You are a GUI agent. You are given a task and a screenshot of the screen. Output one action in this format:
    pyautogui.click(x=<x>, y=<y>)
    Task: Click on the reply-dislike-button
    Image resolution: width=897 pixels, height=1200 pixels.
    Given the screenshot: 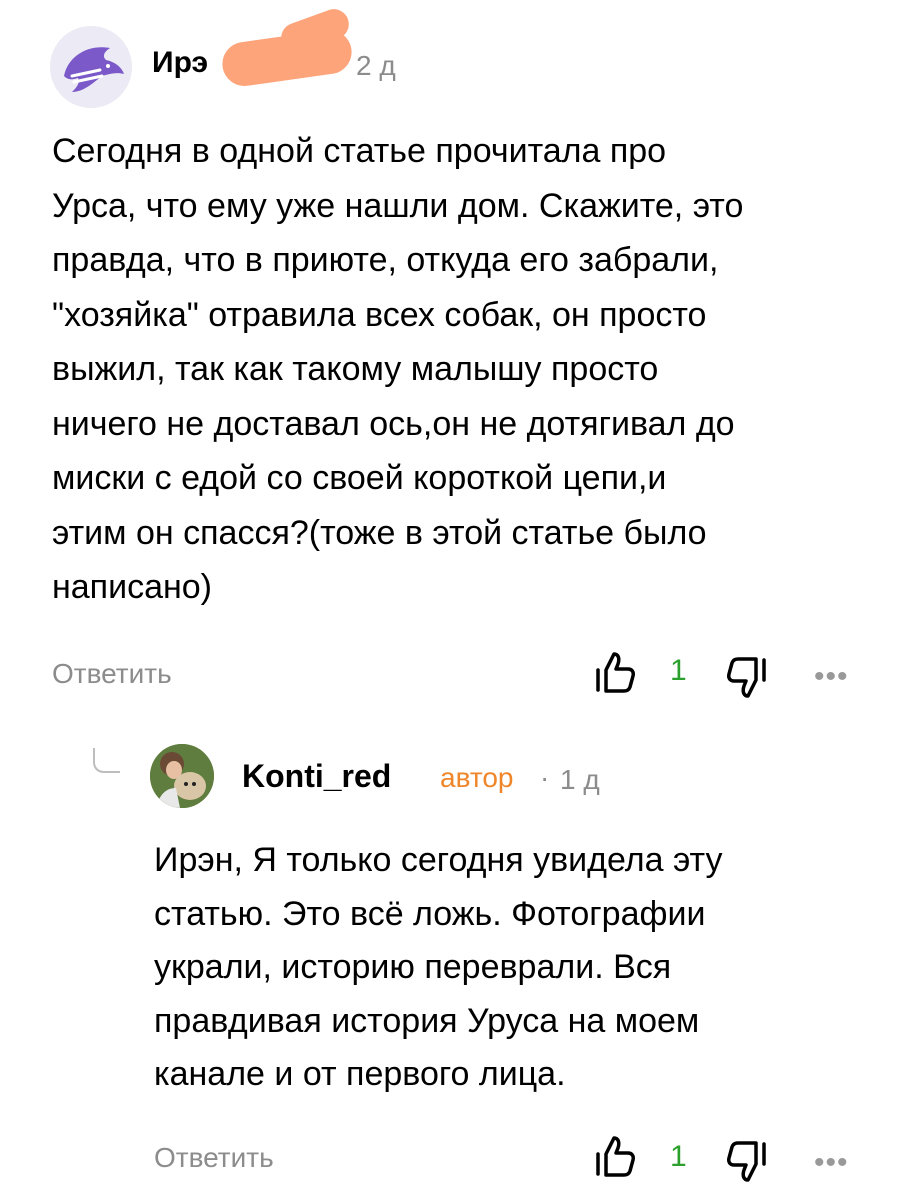 What is the action you would take?
    pyautogui.click(x=747, y=1162)
    